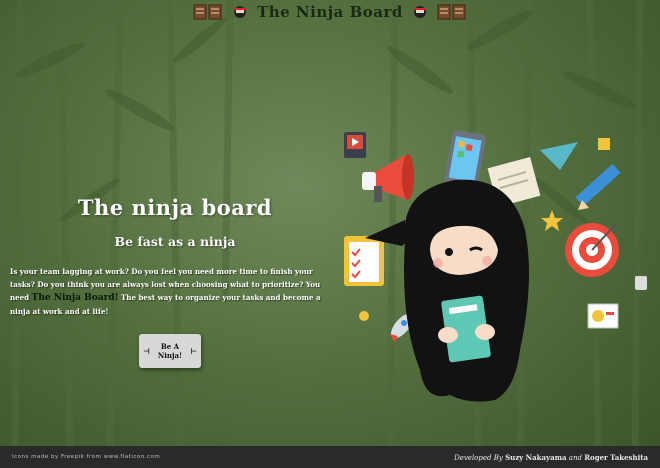  Describe the element at coordinates (603, 316) in the screenshot. I see `presentation-icon` at that location.